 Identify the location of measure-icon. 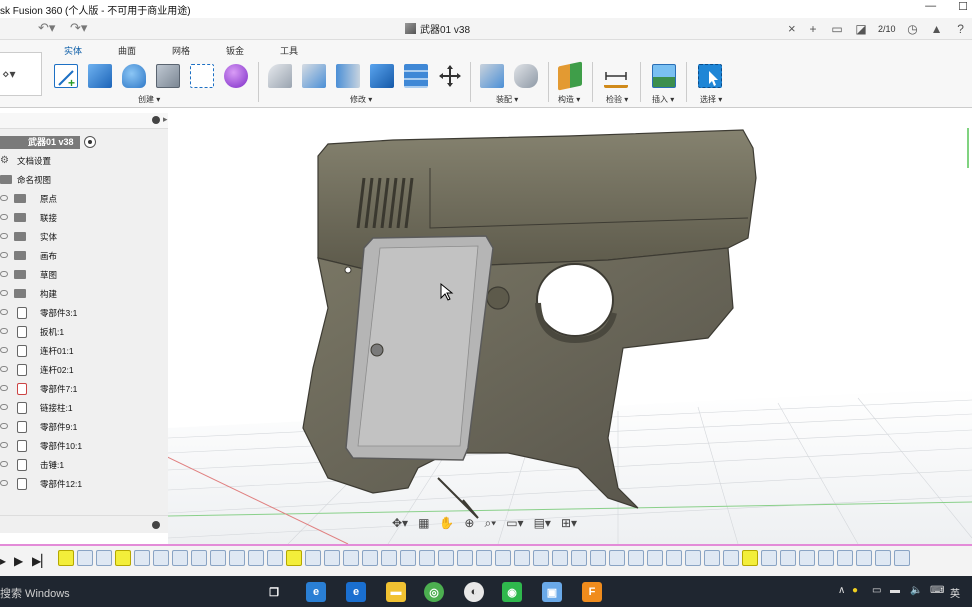
(616, 76).